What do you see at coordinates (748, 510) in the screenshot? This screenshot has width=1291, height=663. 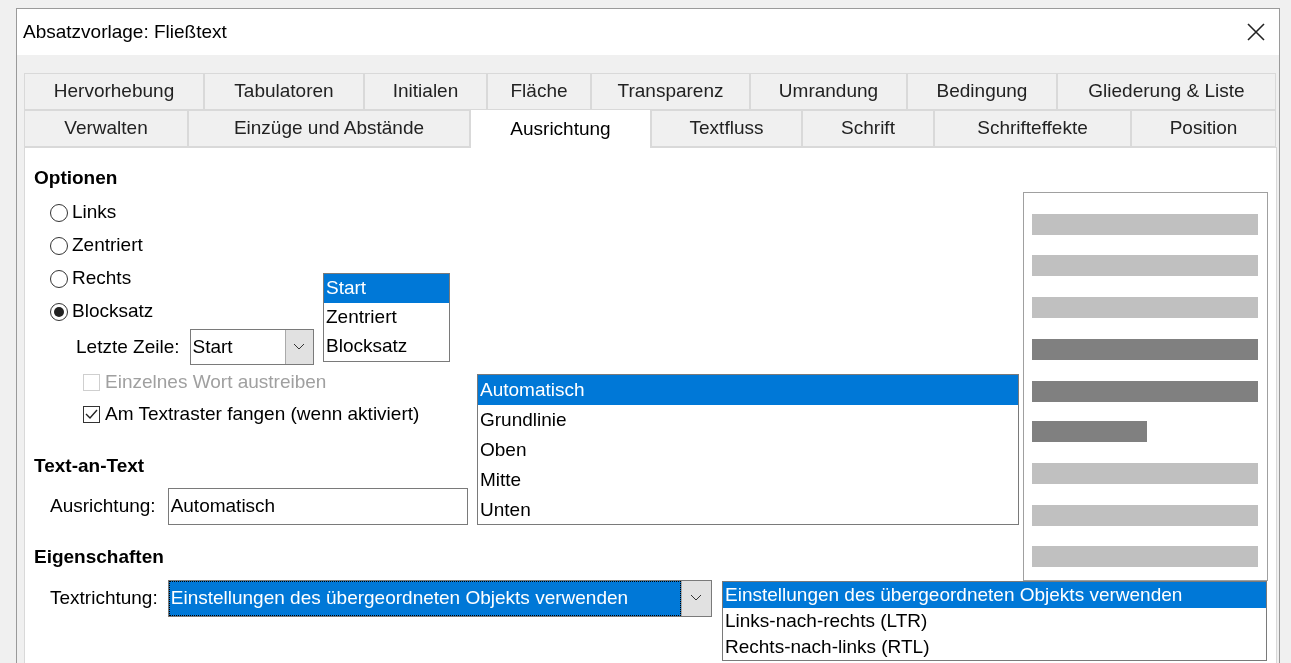 I see `list-option: Unten` at bounding box center [748, 510].